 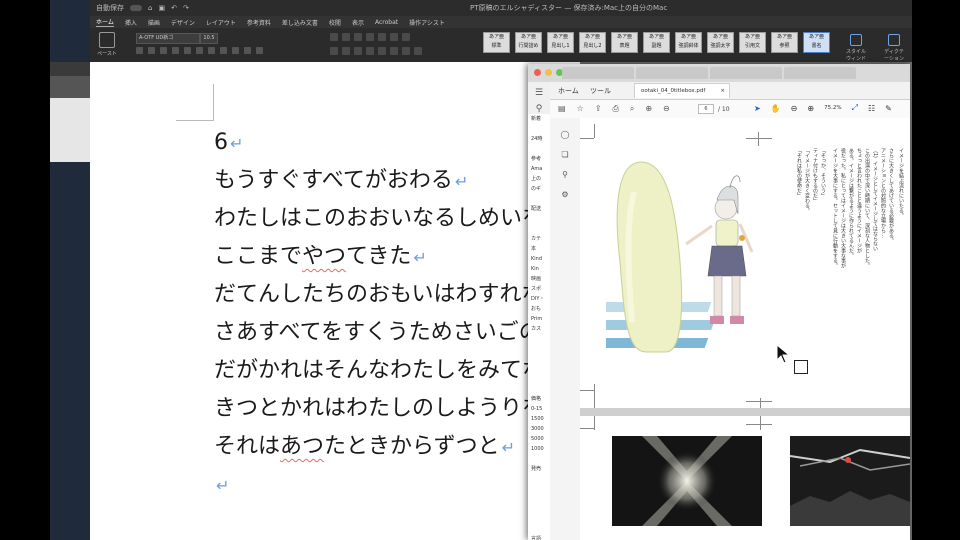 What do you see at coordinates (161, 8) in the screenshot?
I see `save-icon: ▣` at bounding box center [161, 8].